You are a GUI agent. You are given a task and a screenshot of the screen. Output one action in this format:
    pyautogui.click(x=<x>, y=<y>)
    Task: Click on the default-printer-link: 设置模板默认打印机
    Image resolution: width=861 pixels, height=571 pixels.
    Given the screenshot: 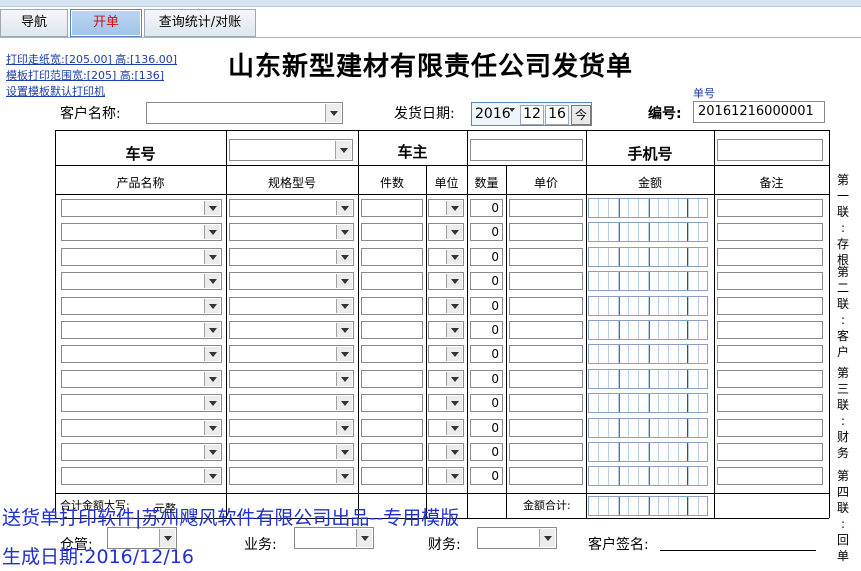 What is the action you would take?
    pyautogui.click(x=55, y=91)
    